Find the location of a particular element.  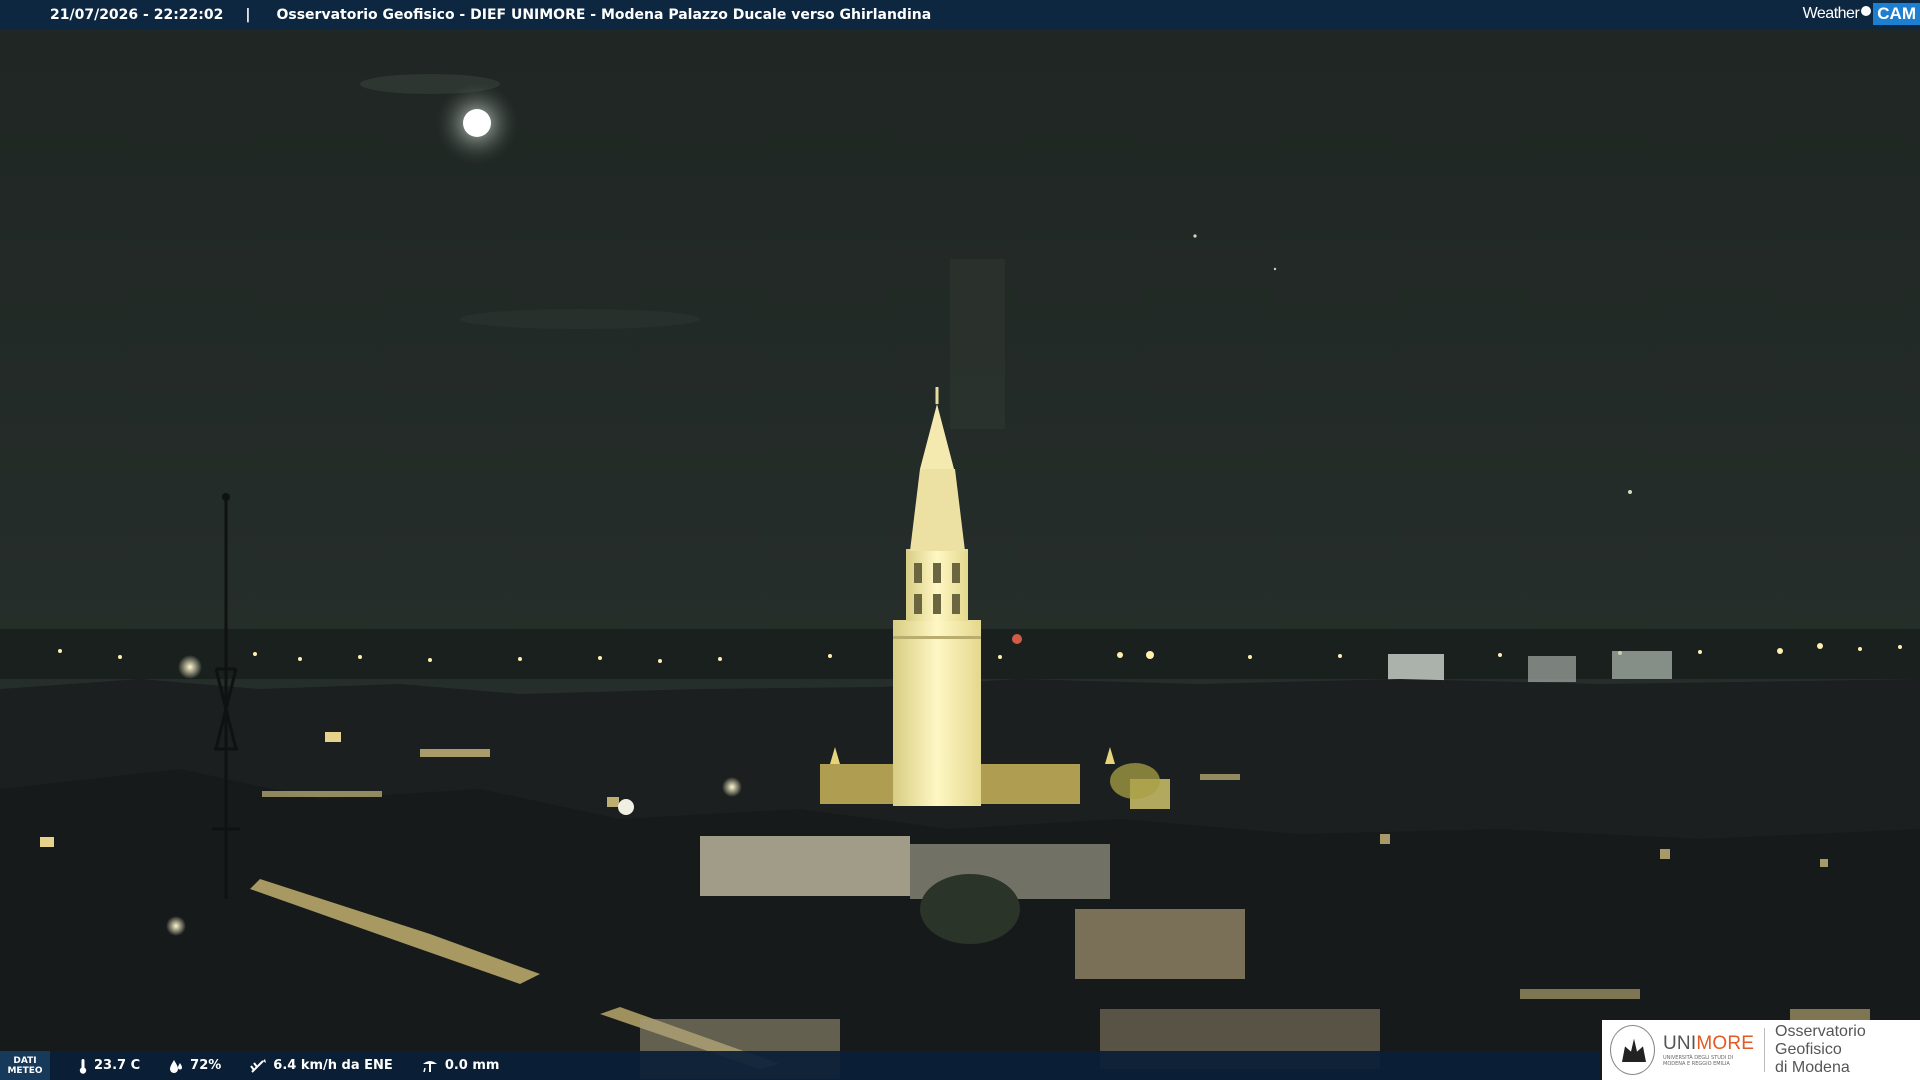

unimore-text: UNIMORE is located at coordinates (1708, 1044).